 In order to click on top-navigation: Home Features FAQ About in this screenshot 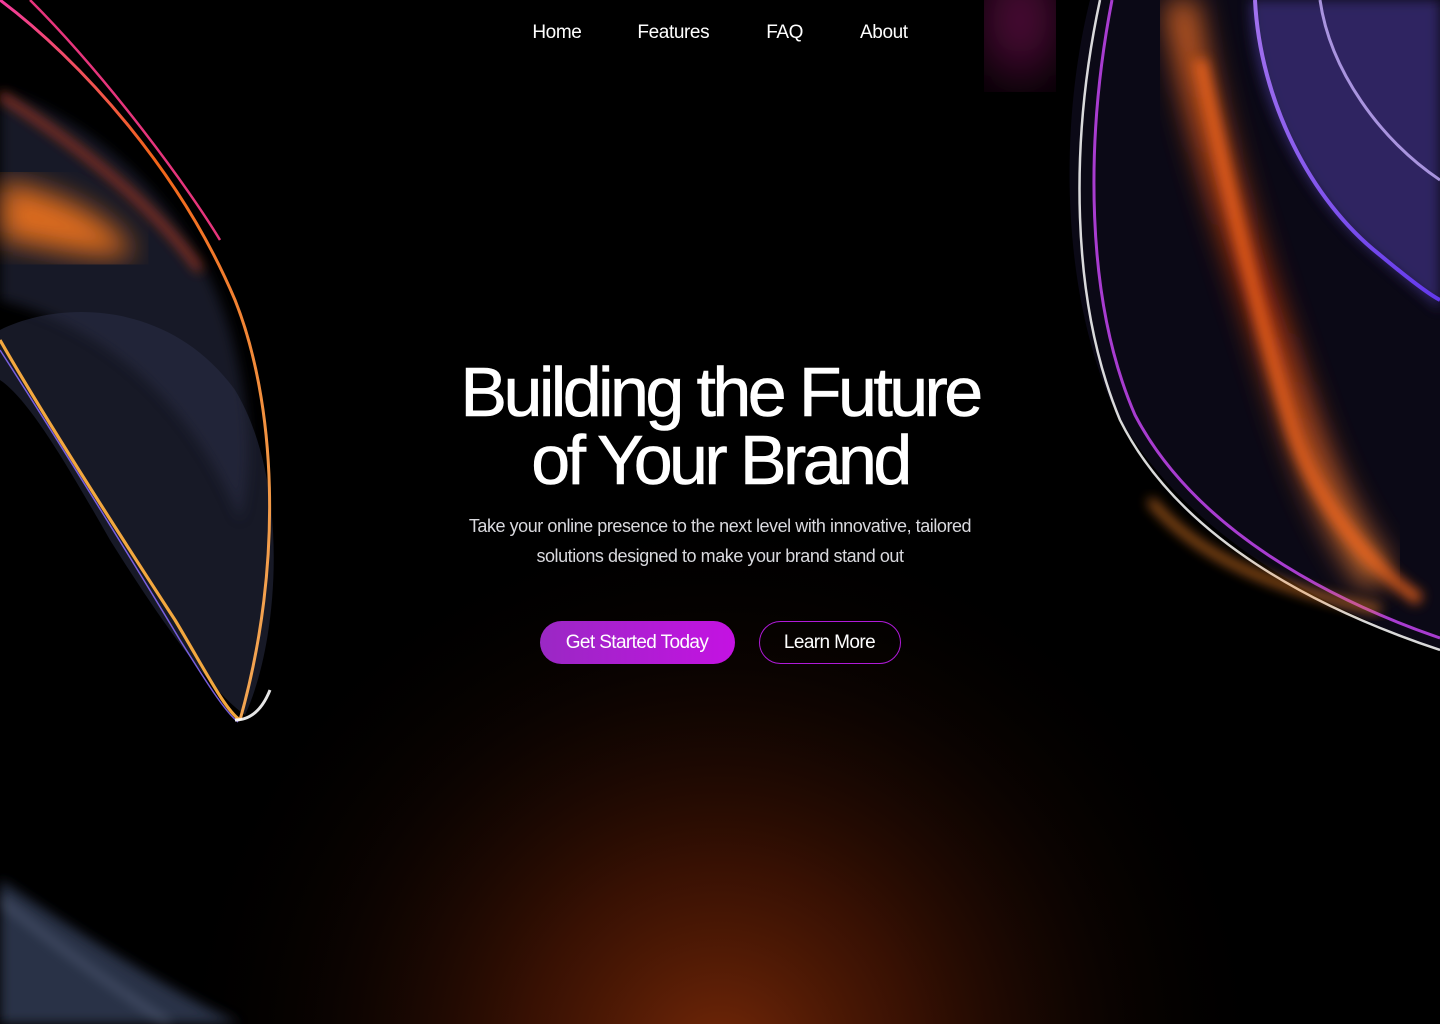, I will do `click(720, 33)`.